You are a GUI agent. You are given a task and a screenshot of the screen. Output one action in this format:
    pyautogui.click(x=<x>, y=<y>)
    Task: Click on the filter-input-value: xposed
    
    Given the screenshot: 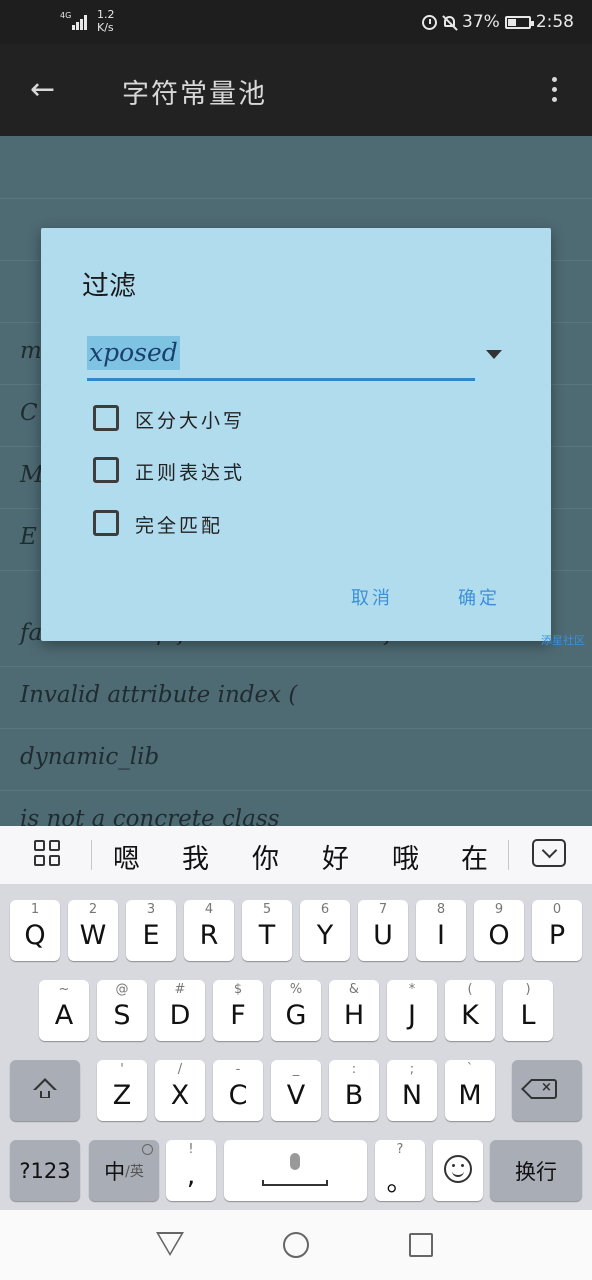 What is the action you would take?
    pyautogui.click(x=133, y=353)
    